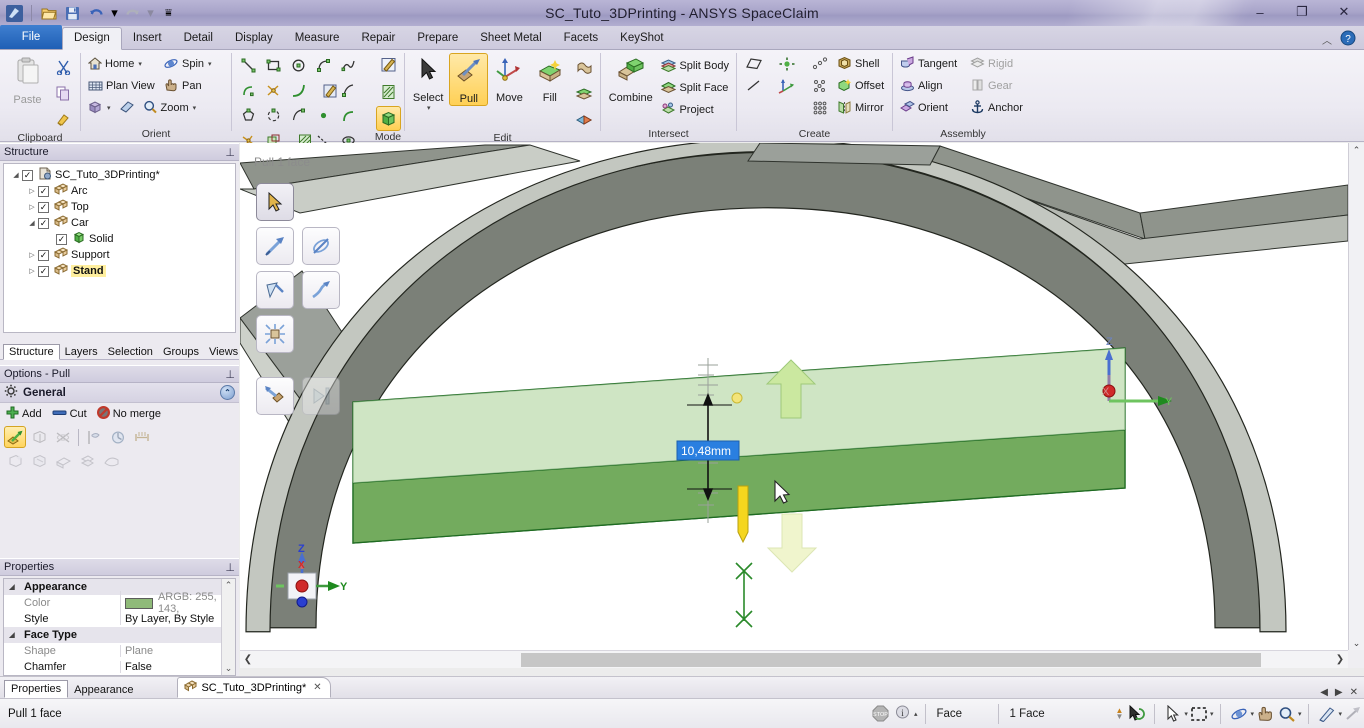 The width and height of the screenshot is (1364, 728). I want to click on spin-caret: ▾, so click(210, 64).